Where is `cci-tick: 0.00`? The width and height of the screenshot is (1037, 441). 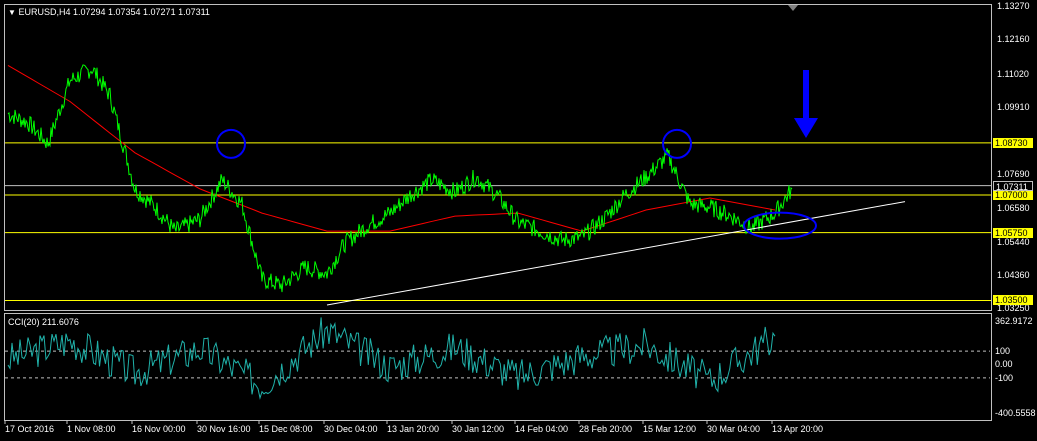 cci-tick: 0.00 is located at coordinates (1004, 364).